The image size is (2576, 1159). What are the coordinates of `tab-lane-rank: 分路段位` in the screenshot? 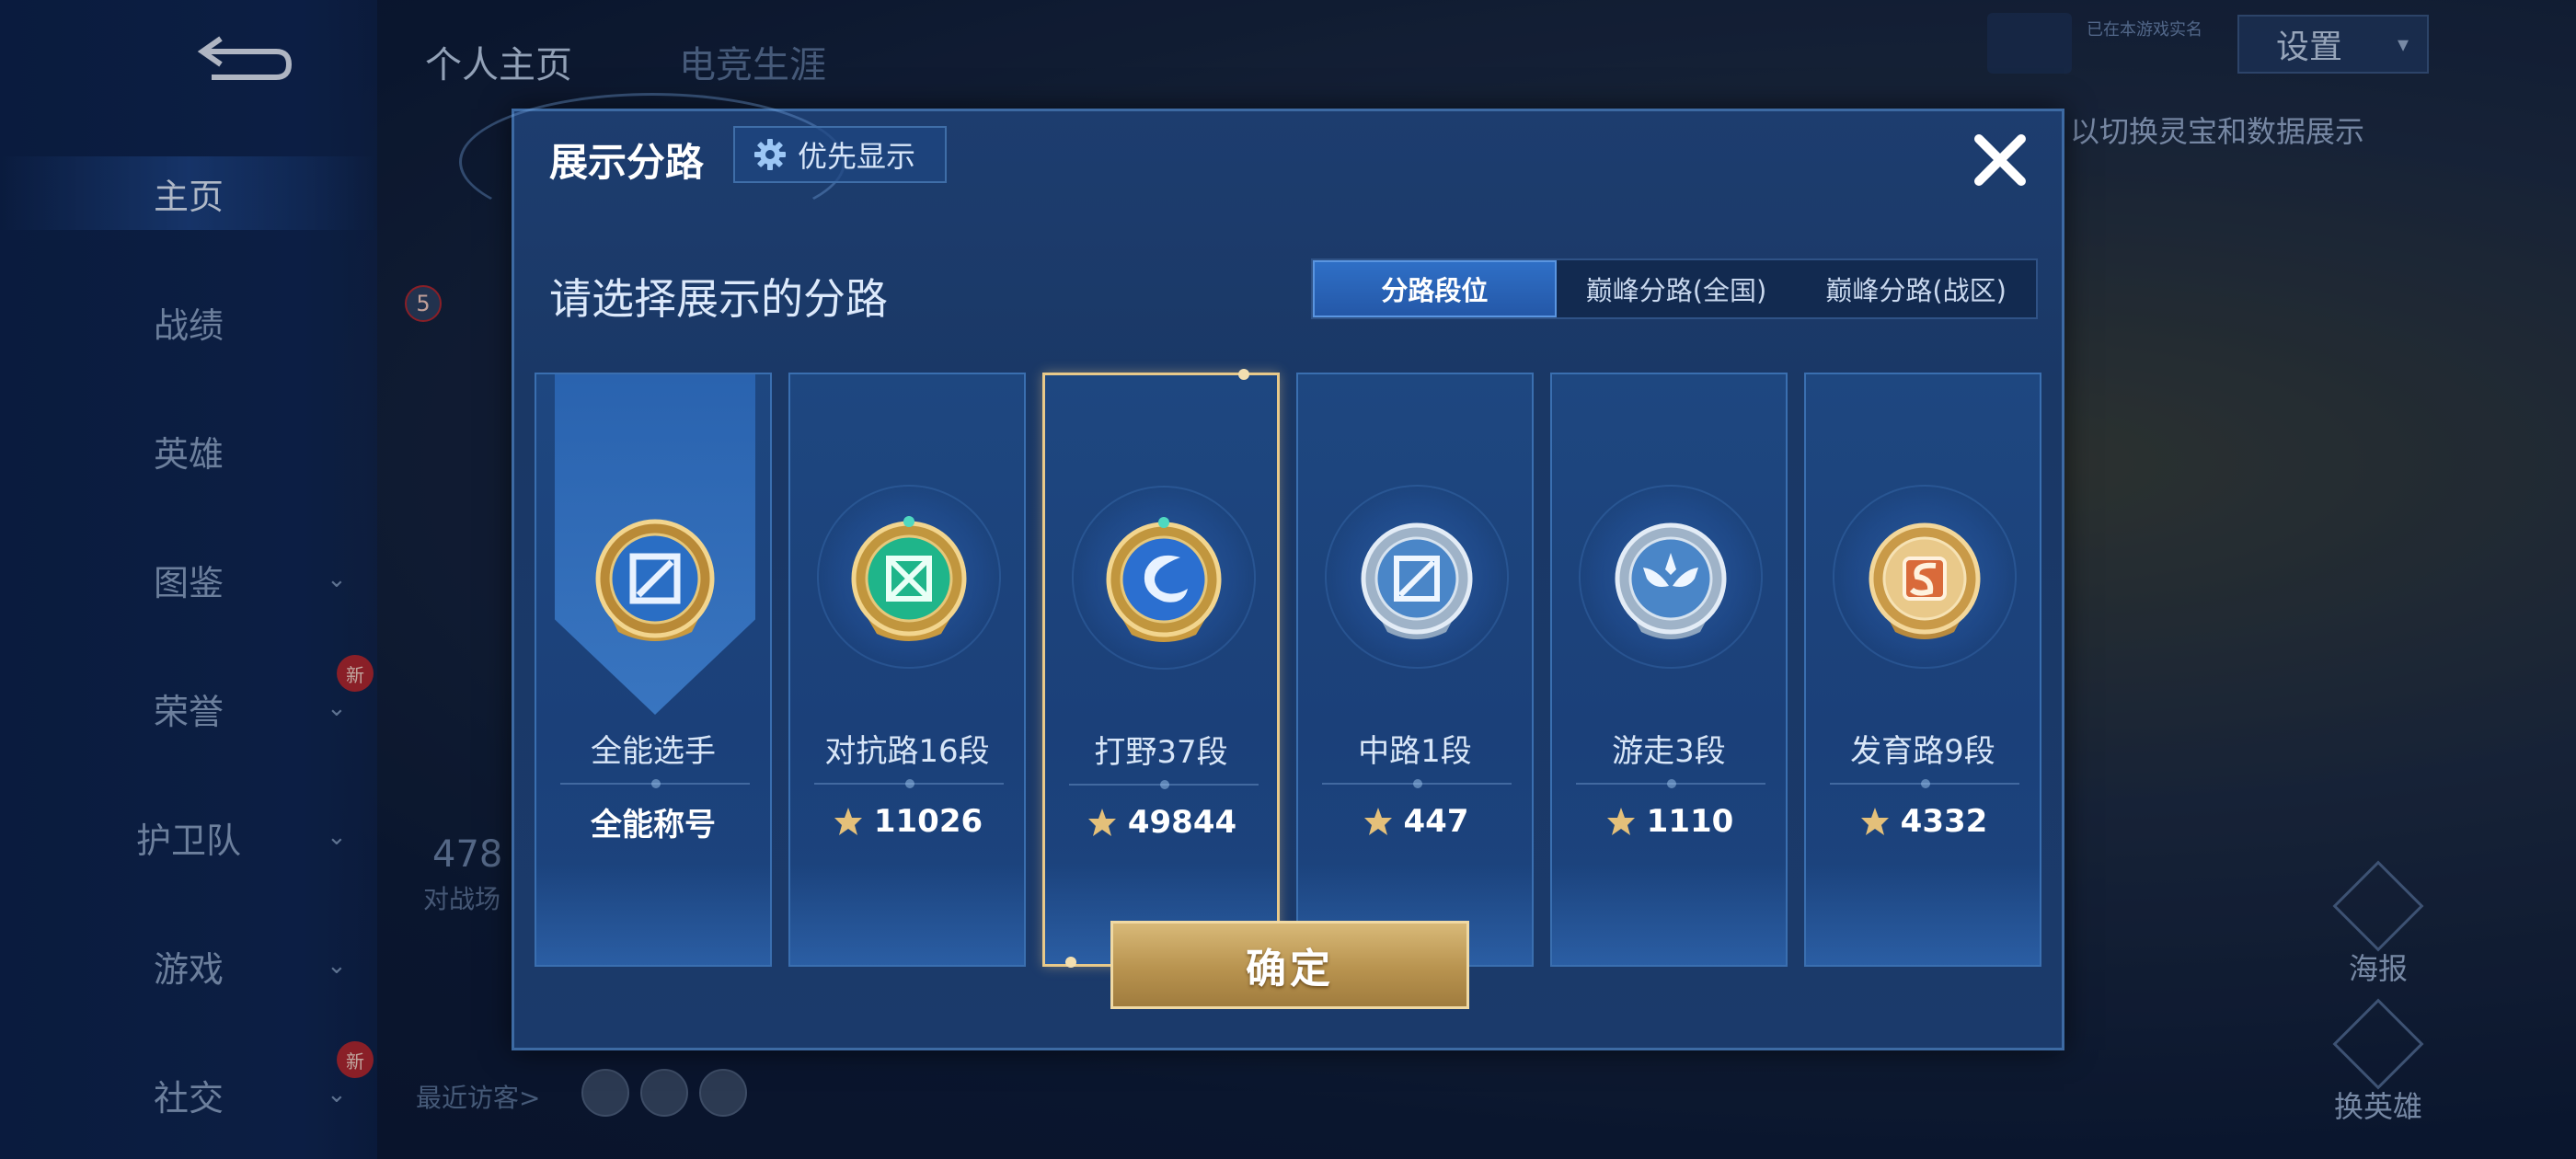 It's located at (1435, 288).